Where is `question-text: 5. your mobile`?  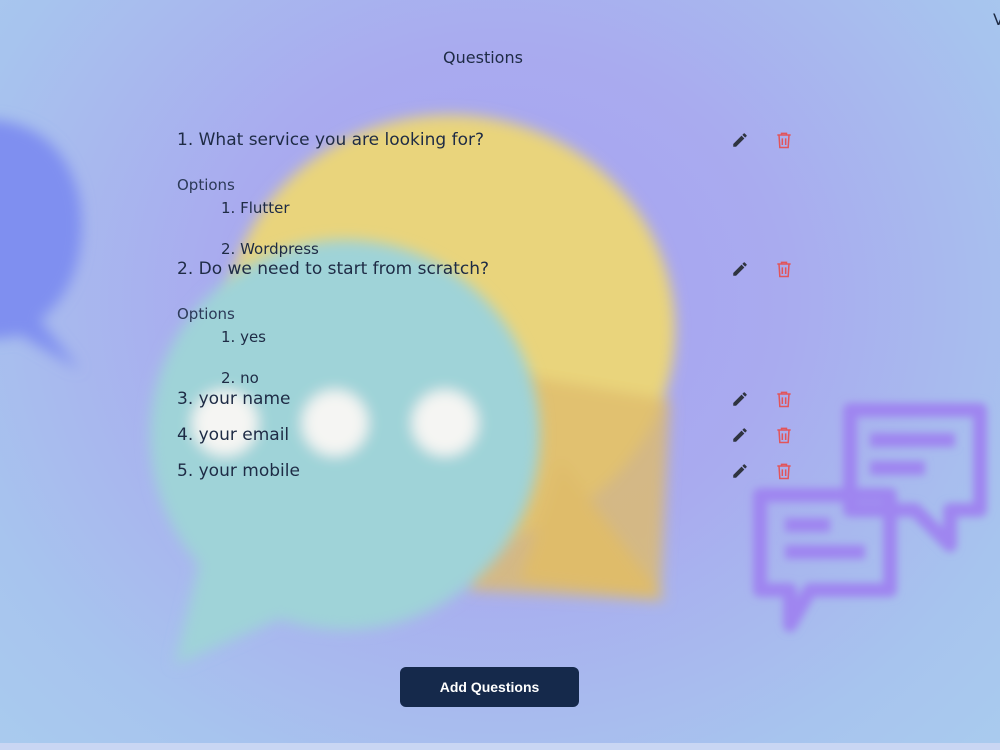
question-text: 5. your mobile is located at coordinates (238, 471).